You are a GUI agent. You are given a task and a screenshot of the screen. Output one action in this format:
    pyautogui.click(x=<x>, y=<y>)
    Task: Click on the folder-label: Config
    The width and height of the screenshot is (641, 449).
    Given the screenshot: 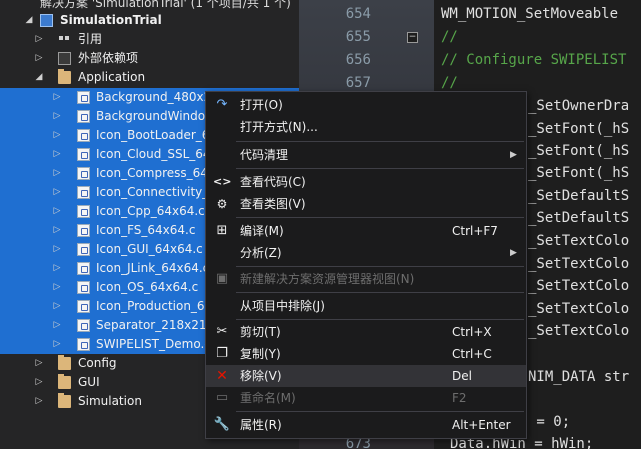 What is the action you would take?
    pyautogui.click(x=97, y=363)
    